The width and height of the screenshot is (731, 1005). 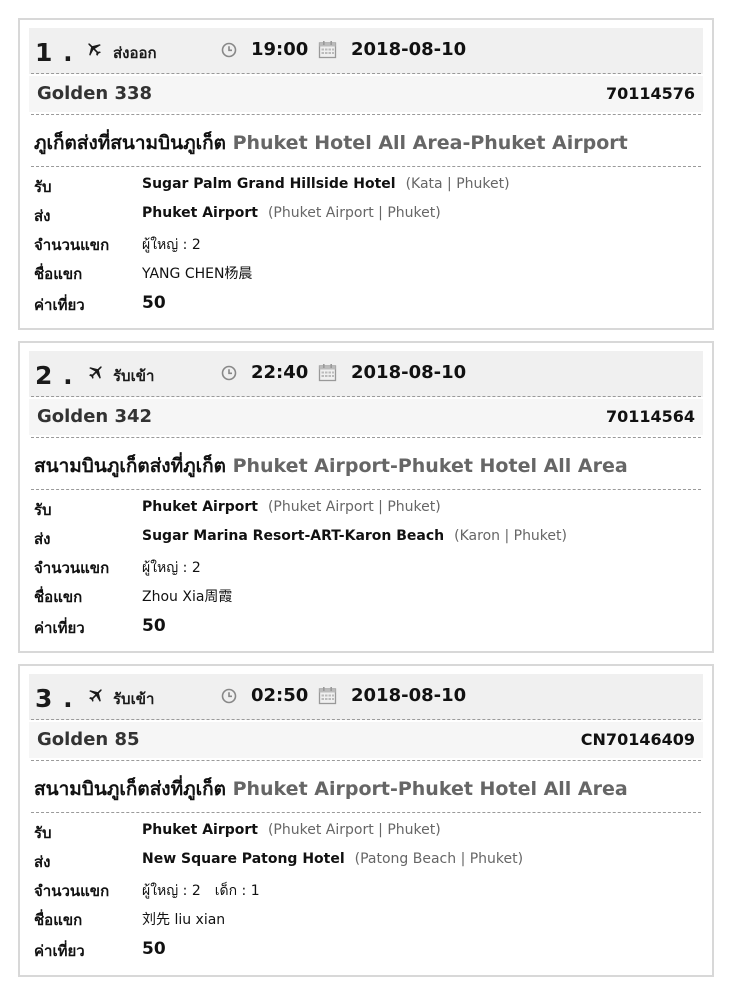 I want to click on dropoff-location: (Karon | Phuket), so click(x=510, y=536).